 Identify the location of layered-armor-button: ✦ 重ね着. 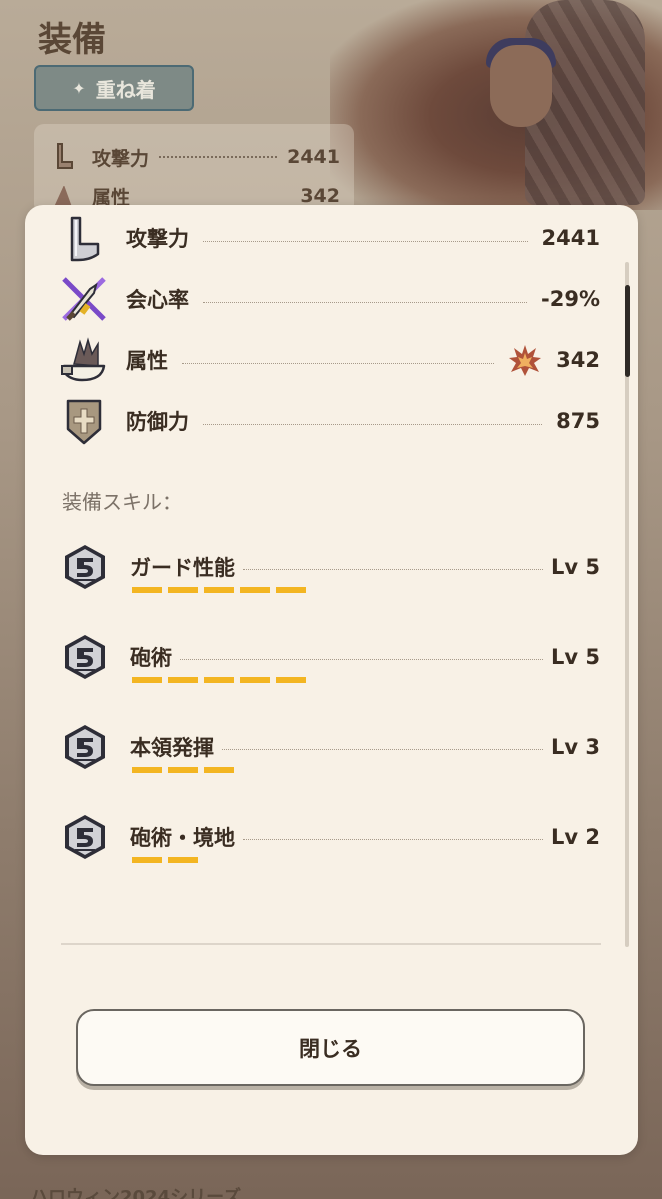
(114, 88).